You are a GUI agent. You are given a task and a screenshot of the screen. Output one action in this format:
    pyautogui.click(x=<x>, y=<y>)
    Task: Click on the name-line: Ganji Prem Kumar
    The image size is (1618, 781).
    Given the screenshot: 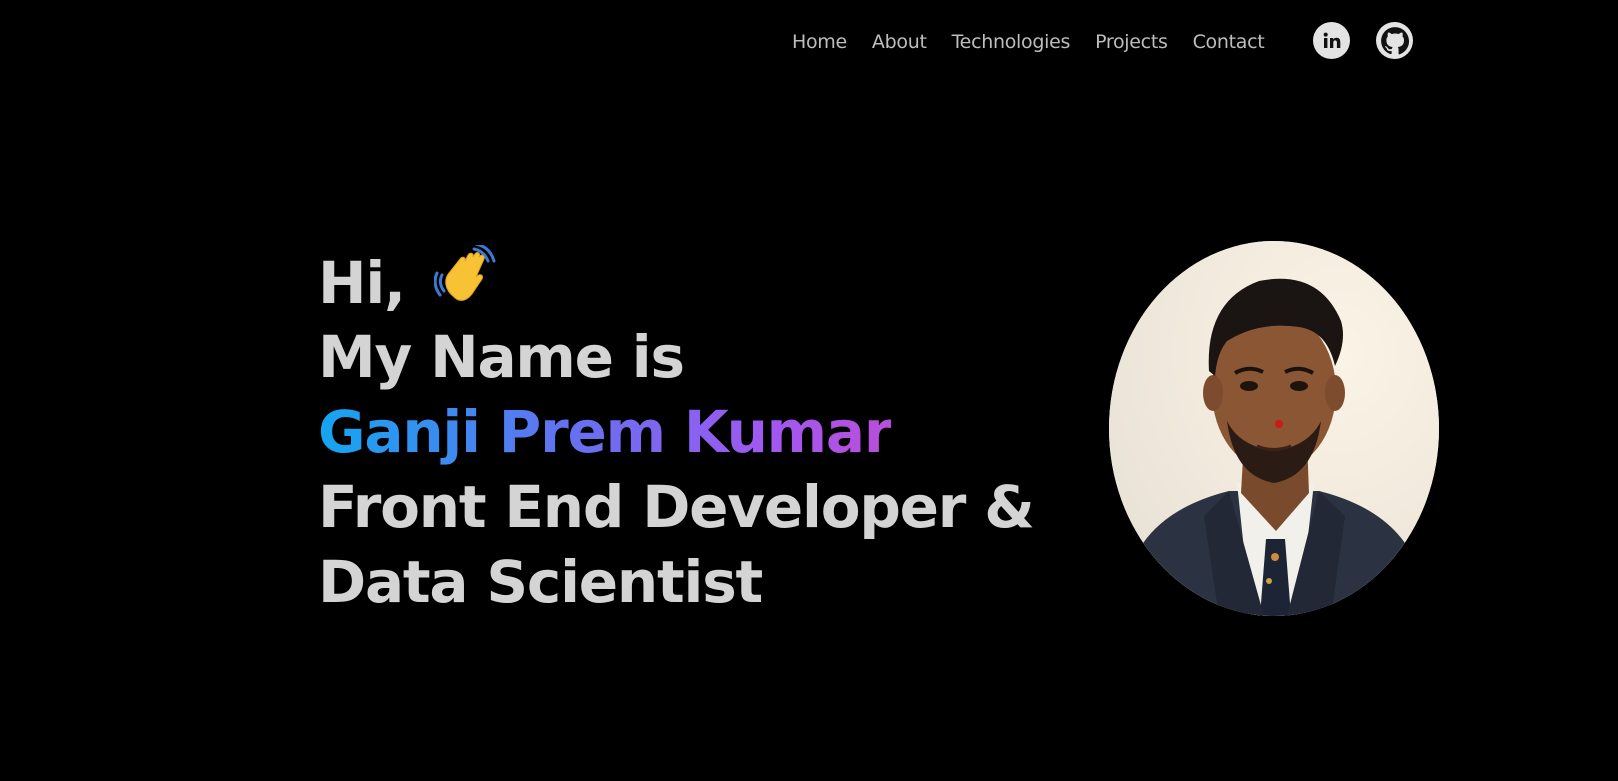 What is the action you would take?
    pyautogui.click(x=676, y=432)
    